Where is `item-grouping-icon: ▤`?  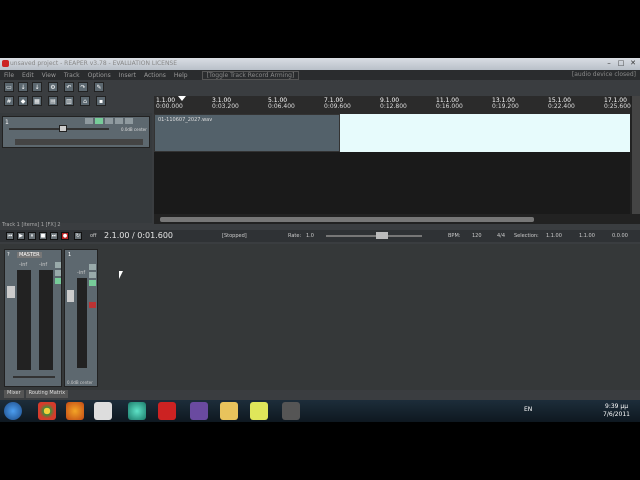 item-grouping-icon: ▤ is located at coordinates (53, 101).